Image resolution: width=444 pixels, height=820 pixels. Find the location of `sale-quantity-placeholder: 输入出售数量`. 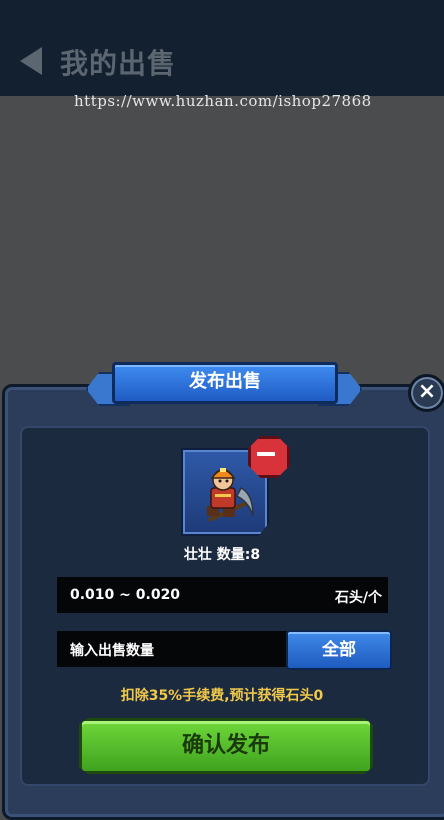

sale-quantity-placeholder: 输入出售数量 is located at coordinates (112, 651).